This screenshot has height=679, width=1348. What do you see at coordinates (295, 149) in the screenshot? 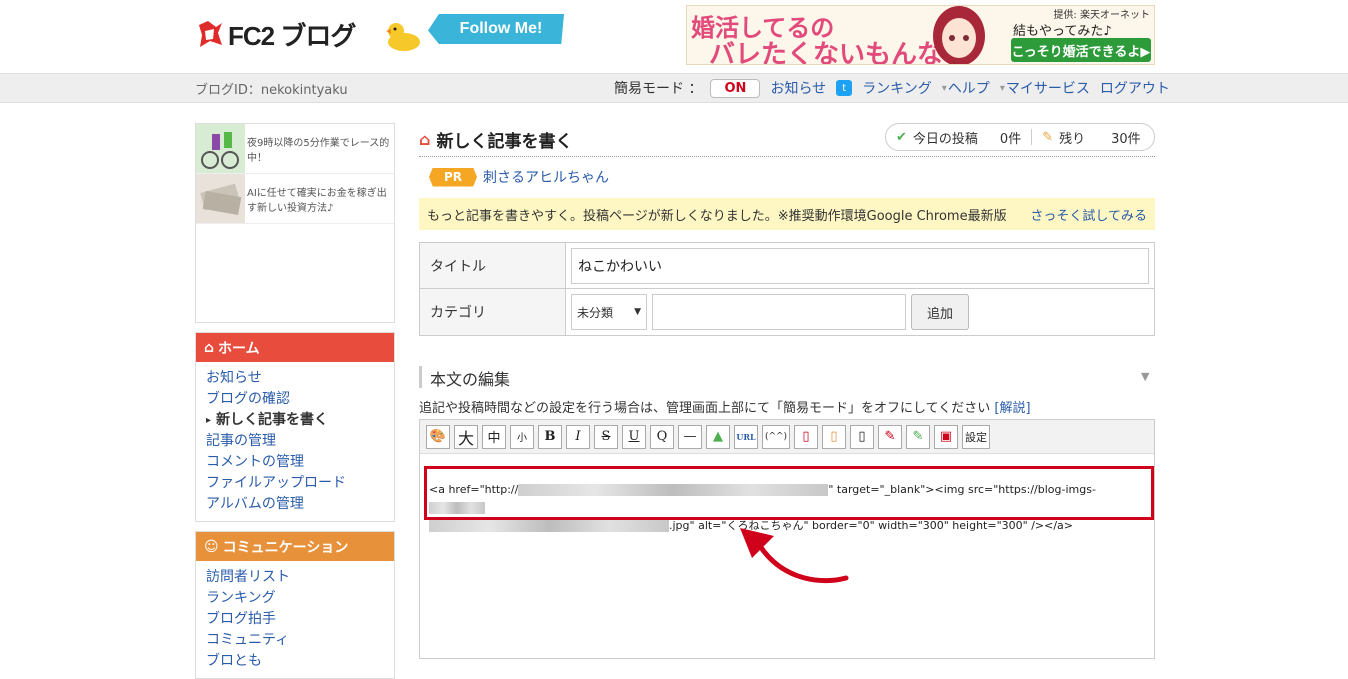
I see `sidebar-ad-item: 夜9時以降の5分作業でレース的中！` at bounding box center [295, 149].